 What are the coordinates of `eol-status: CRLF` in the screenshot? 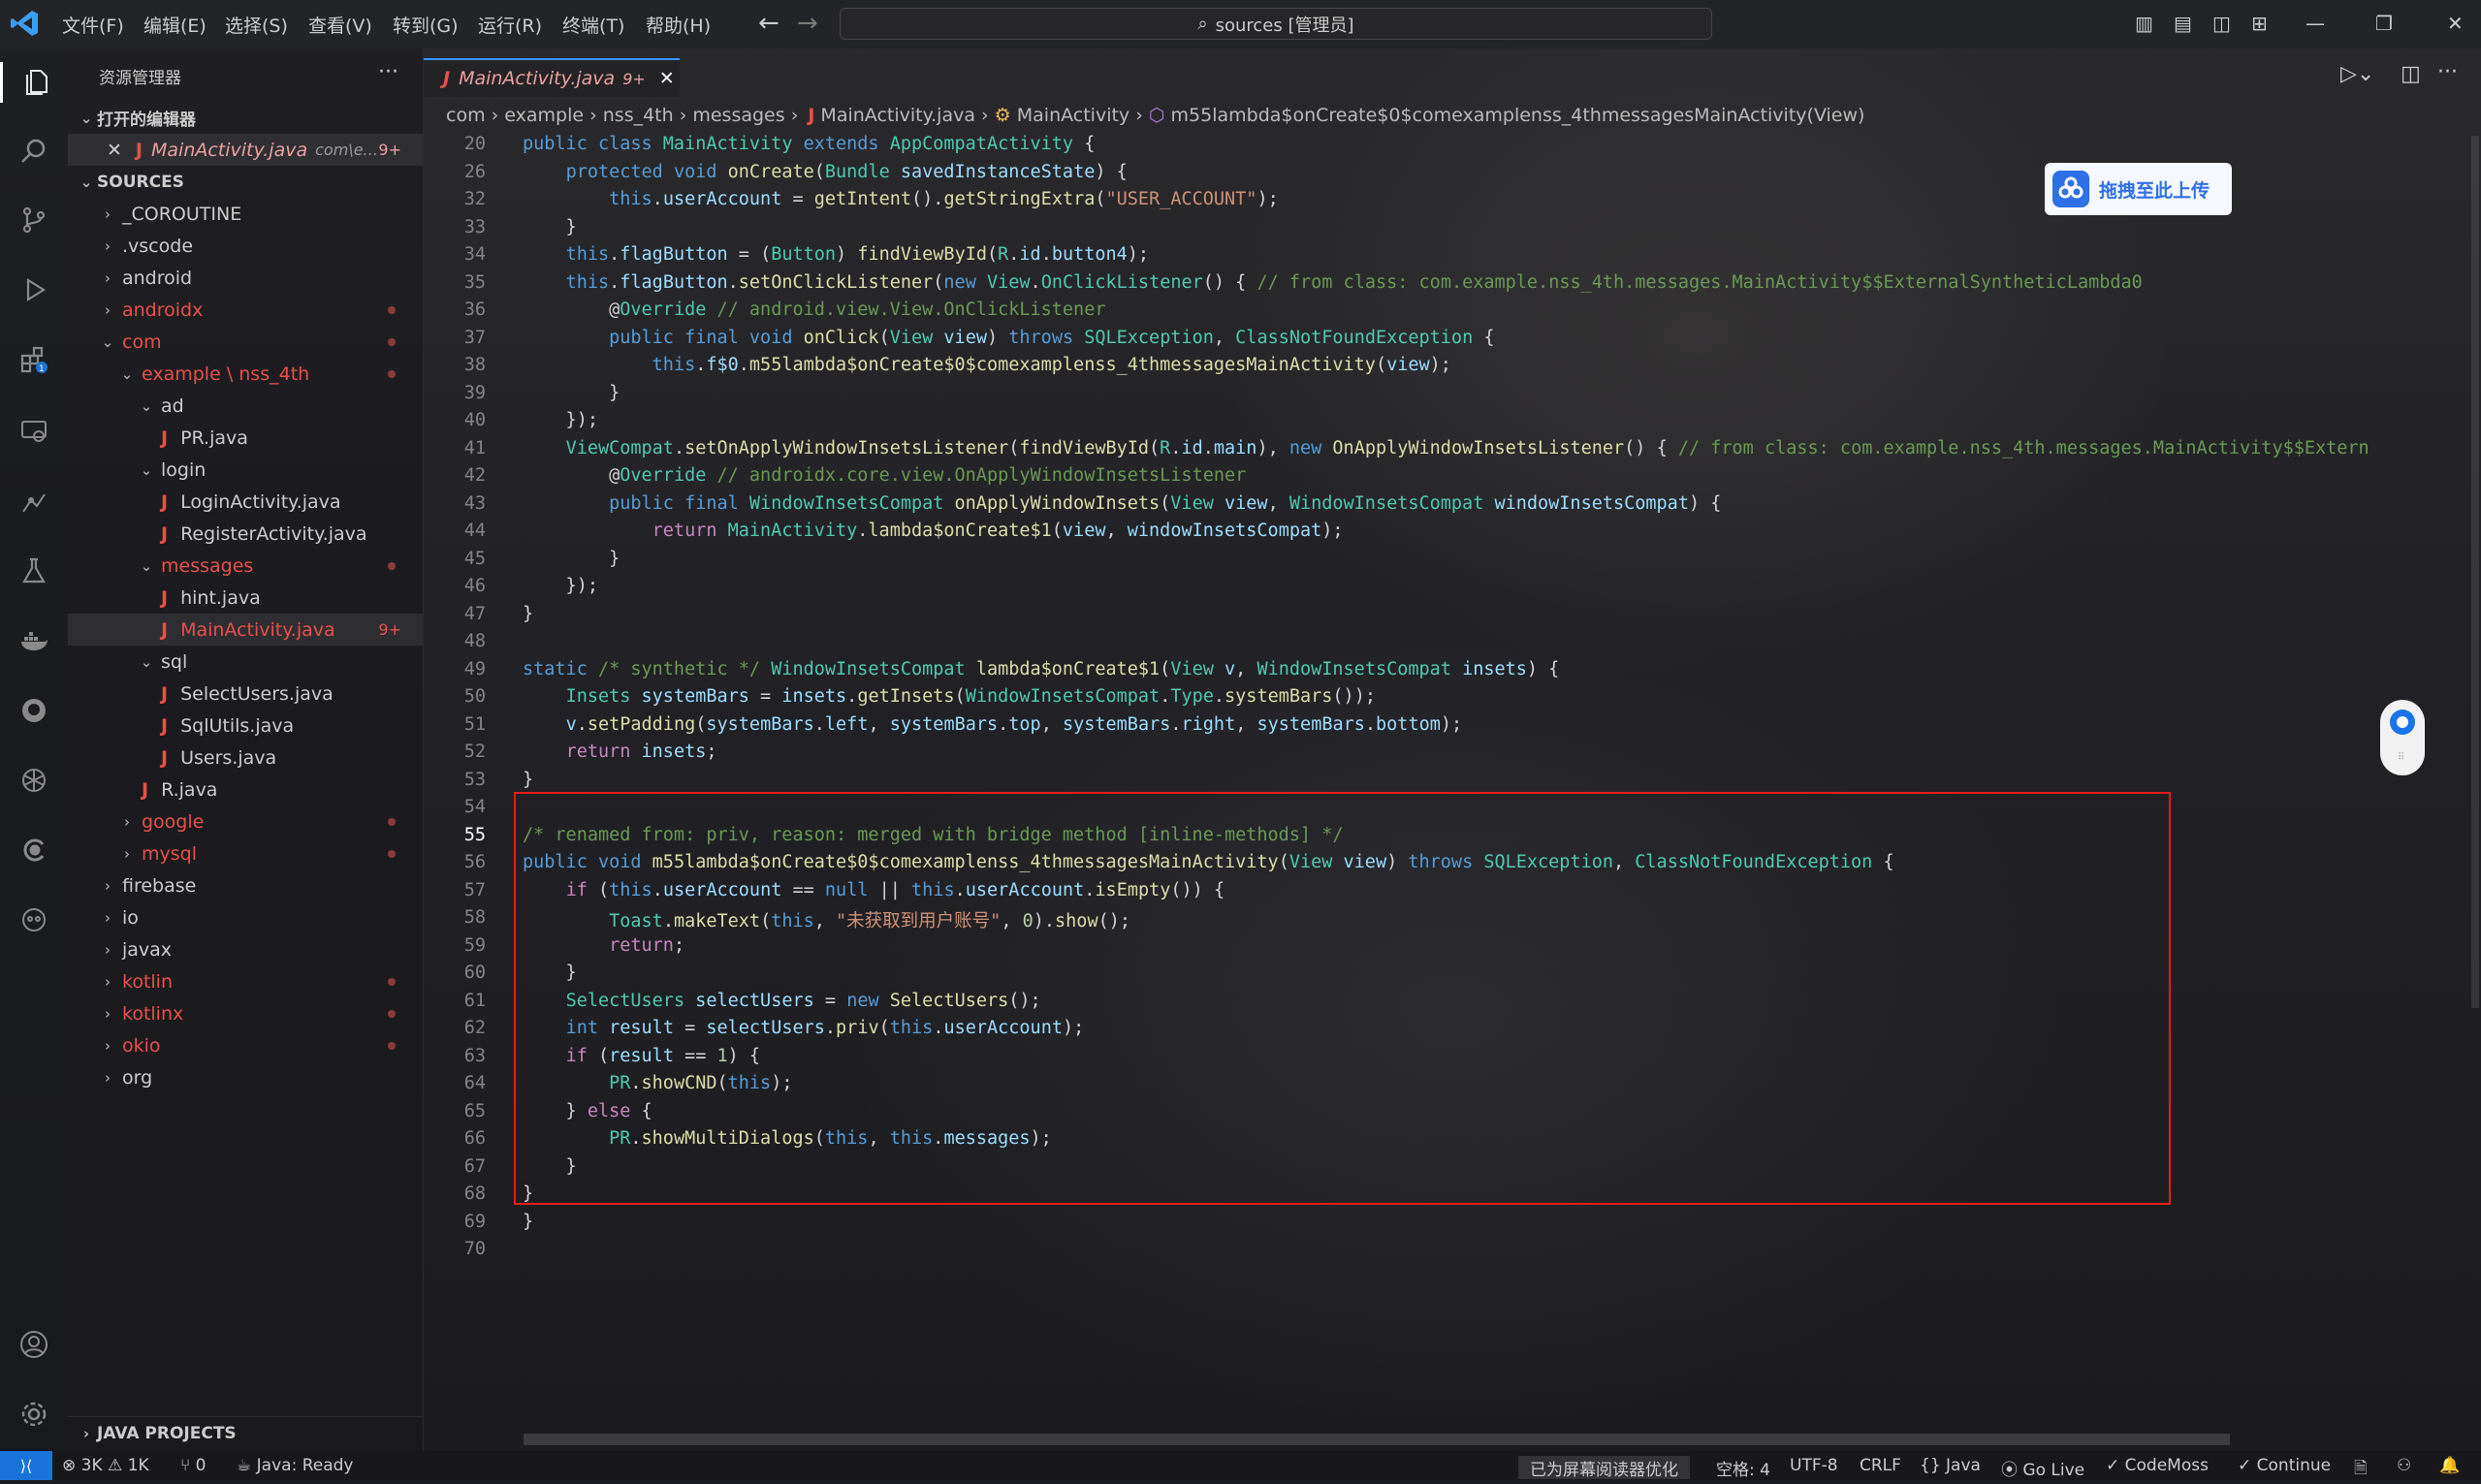 It's located at (1880, 1466).